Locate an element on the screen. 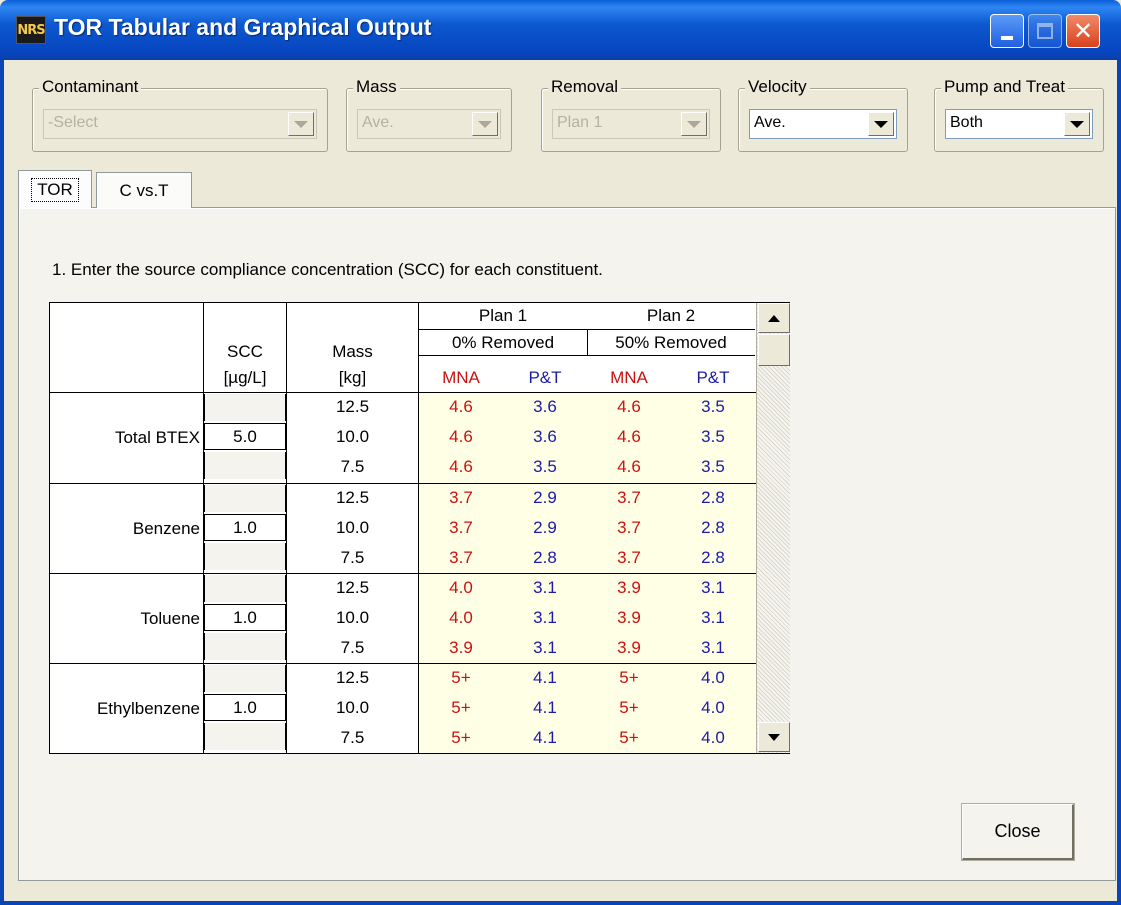 The image size is (1121, 905). plan1-pt-value: 3.5 is located at coordinates (545, 466).